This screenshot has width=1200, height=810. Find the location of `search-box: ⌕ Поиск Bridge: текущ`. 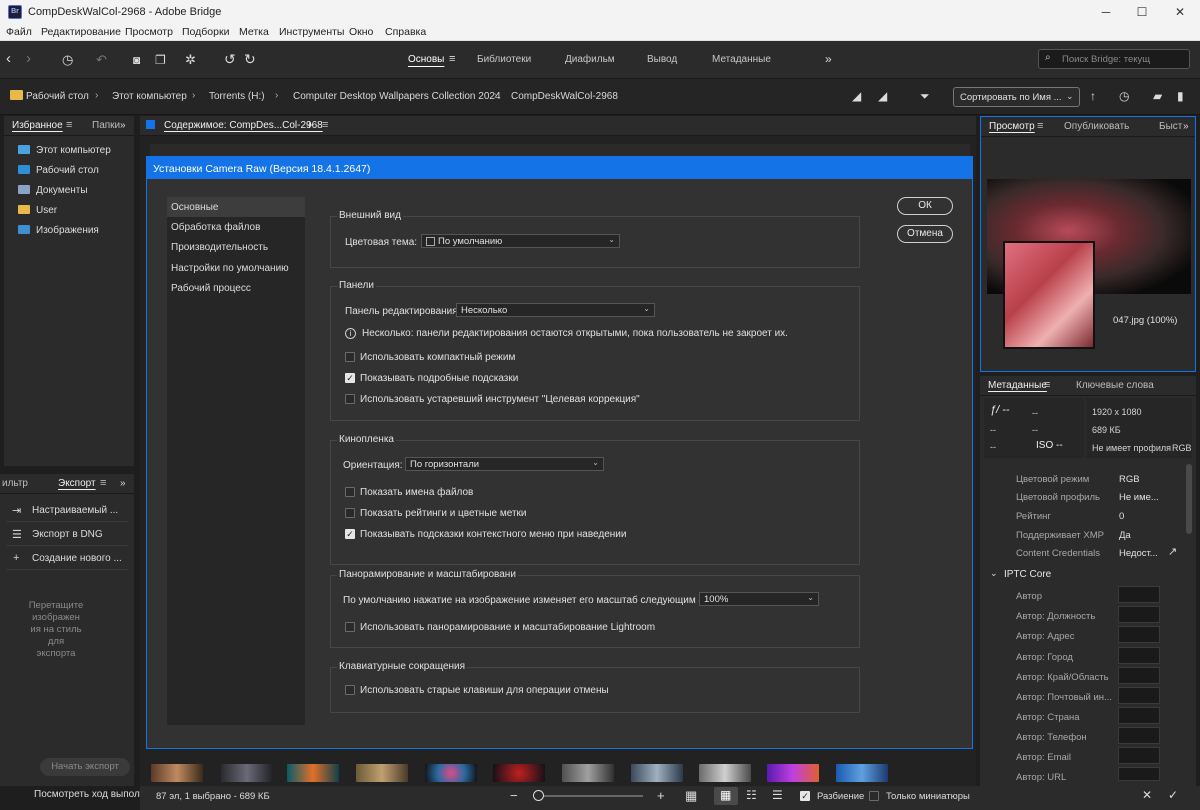

search-box: ⌕ Поиск Bridge: текущ is located at coordinates (1114, 59).